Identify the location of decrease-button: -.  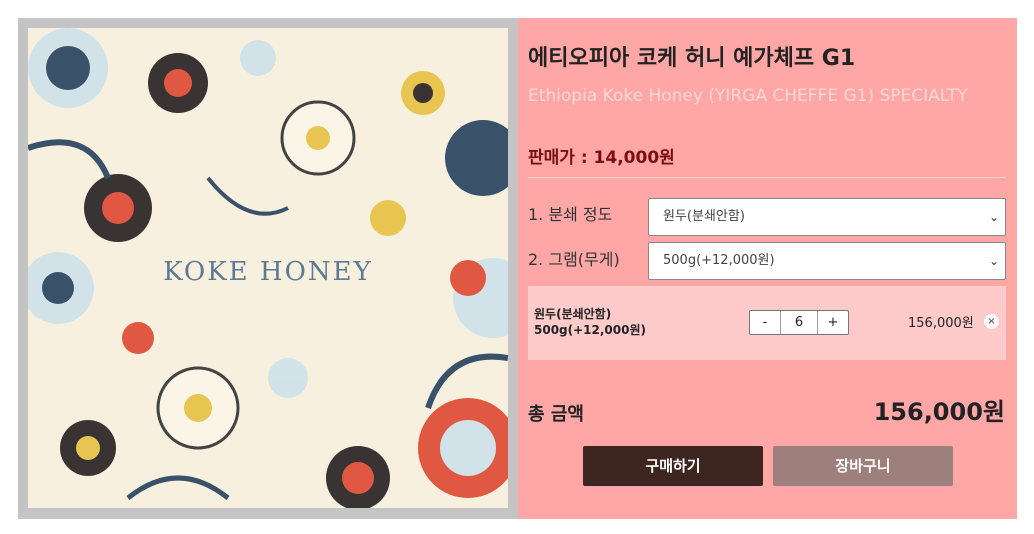
(765, 322).